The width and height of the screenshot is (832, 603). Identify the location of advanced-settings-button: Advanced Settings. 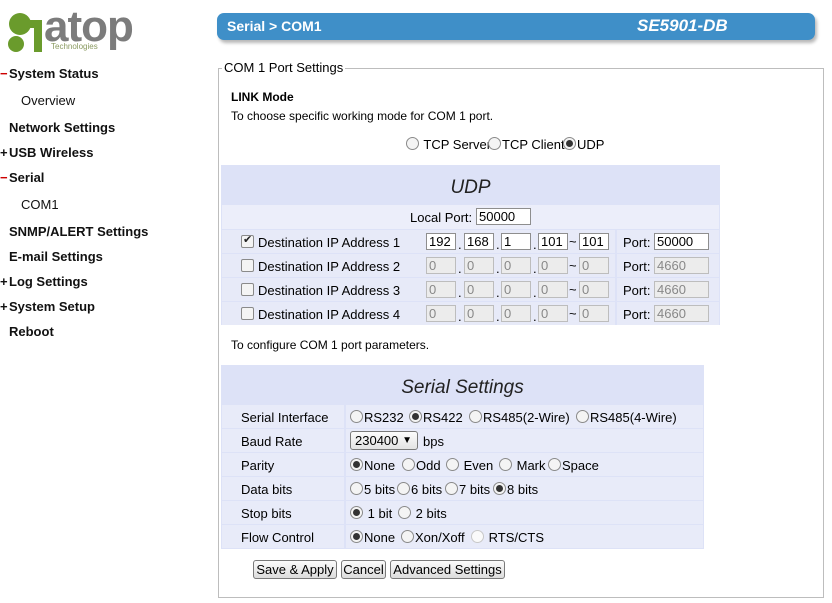
(447, 569).